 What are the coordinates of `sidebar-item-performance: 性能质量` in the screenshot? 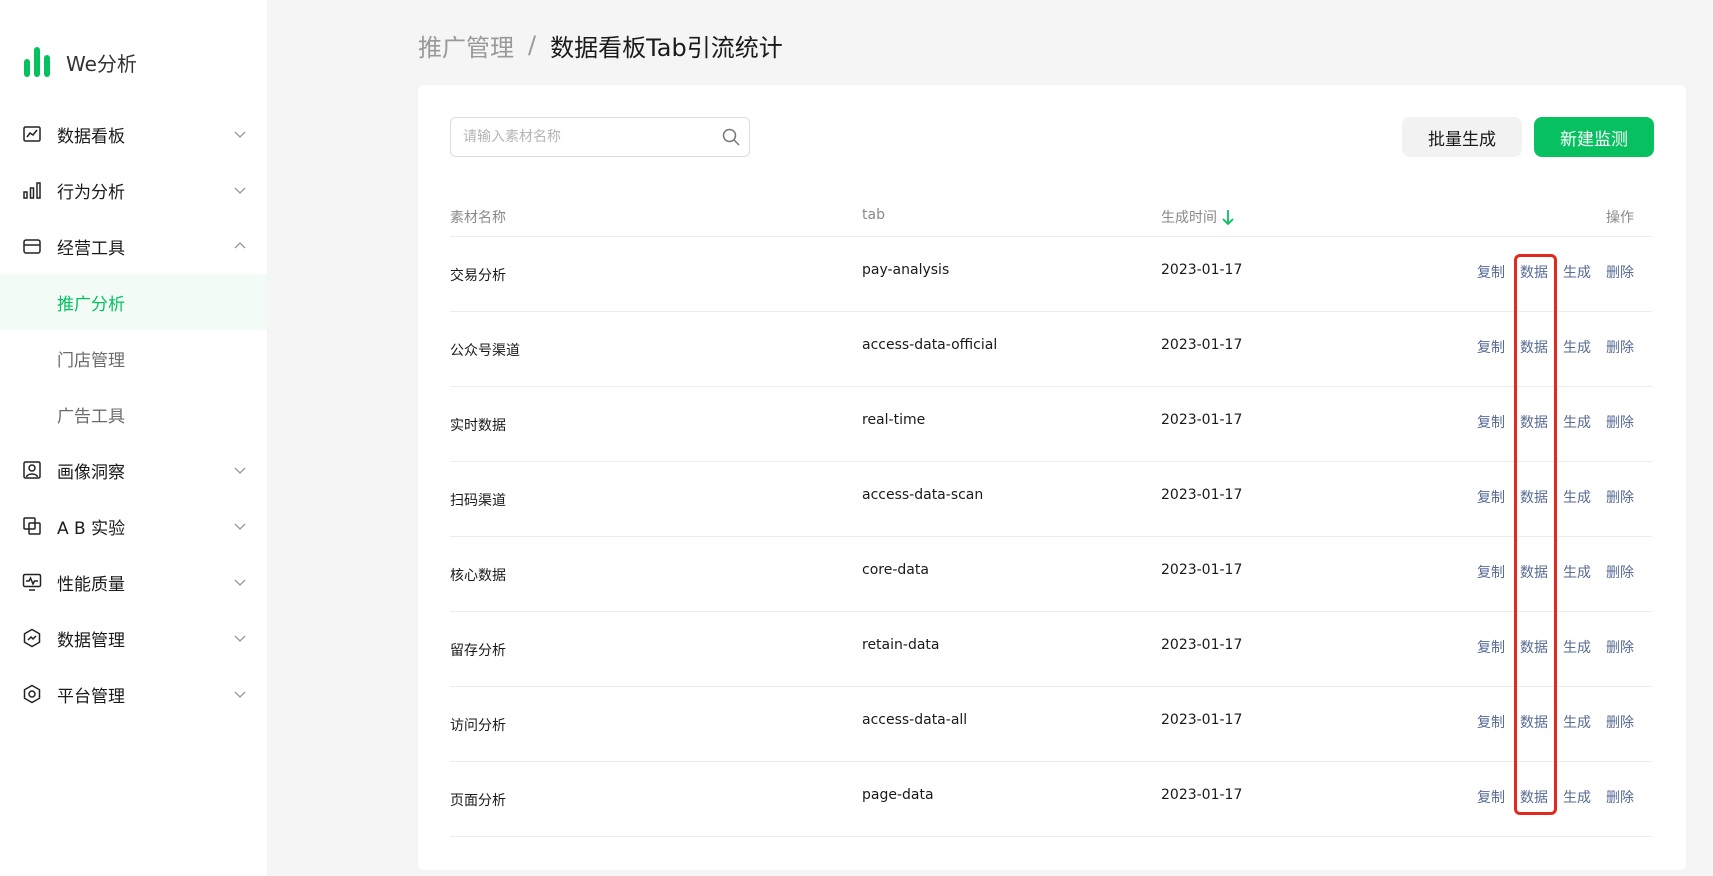 It's located at (133, 582).